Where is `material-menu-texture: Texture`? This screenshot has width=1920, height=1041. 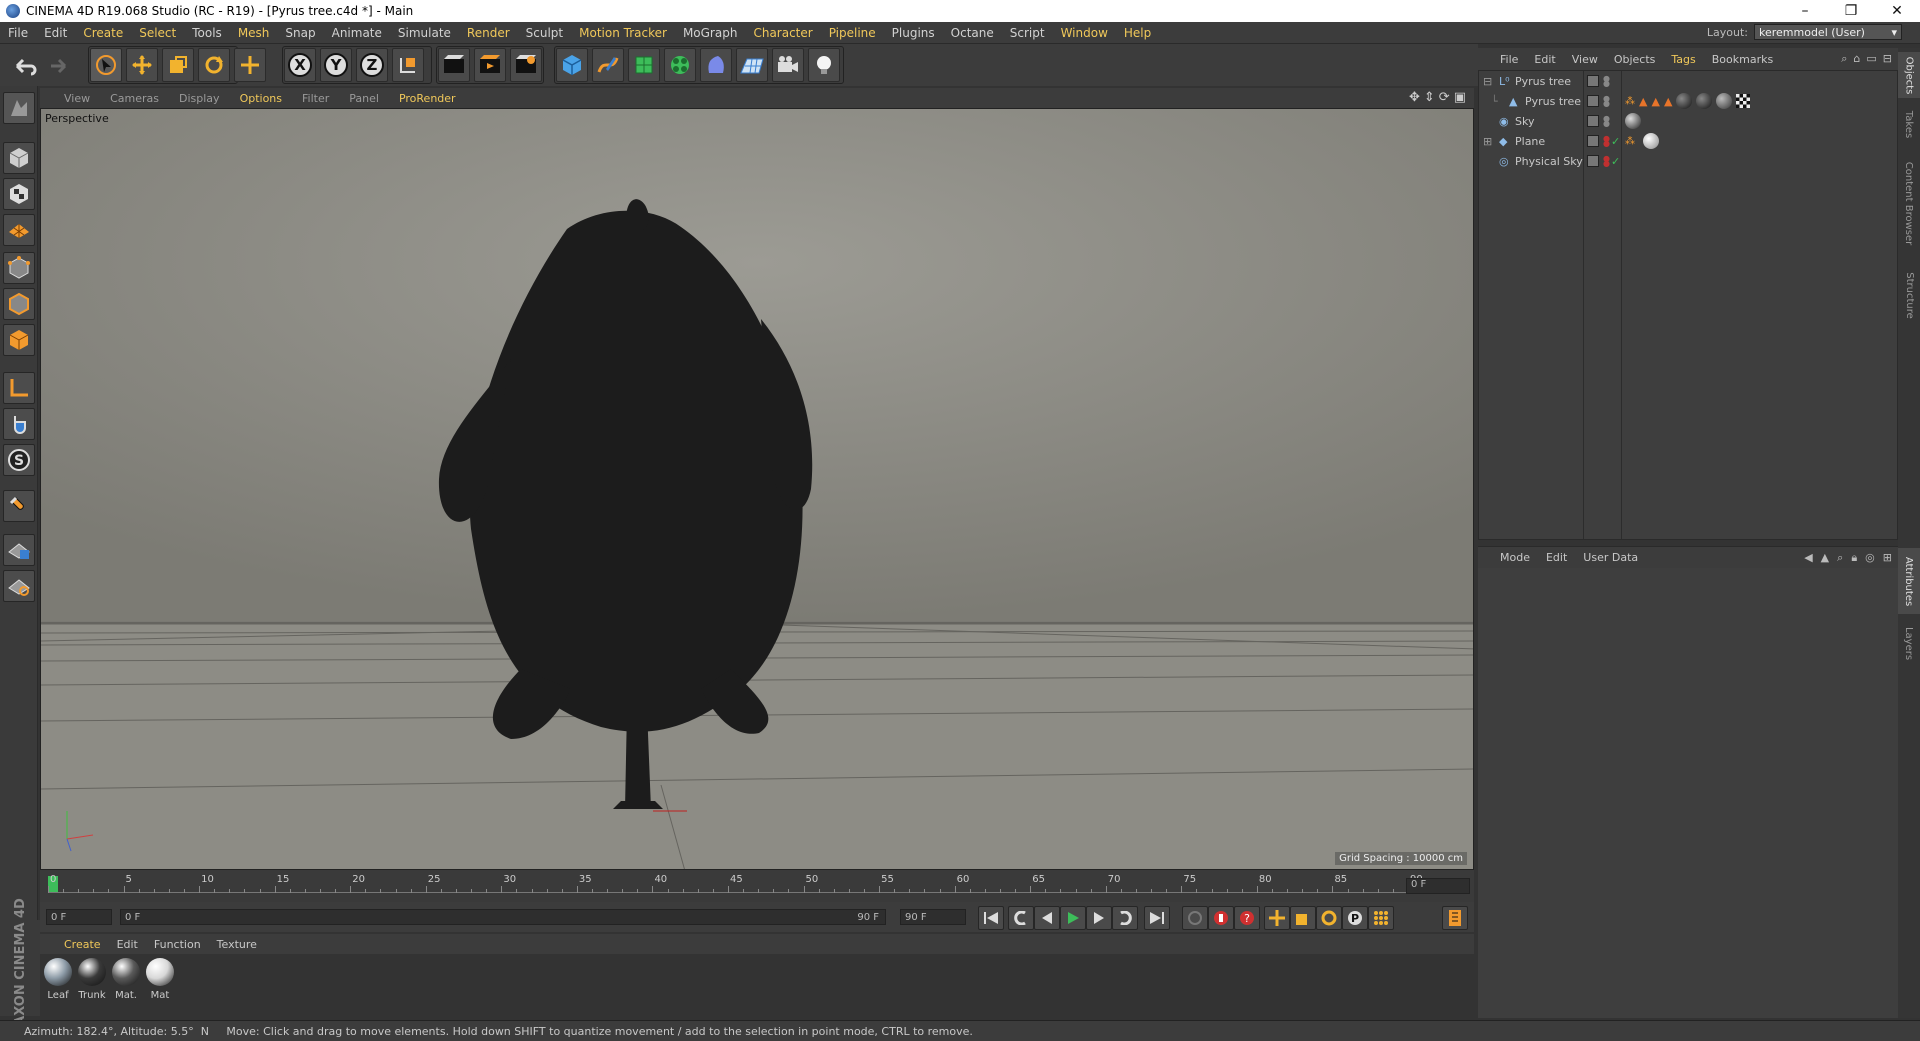
material-menu-texture: Texture is located at coordinates (237, 944).